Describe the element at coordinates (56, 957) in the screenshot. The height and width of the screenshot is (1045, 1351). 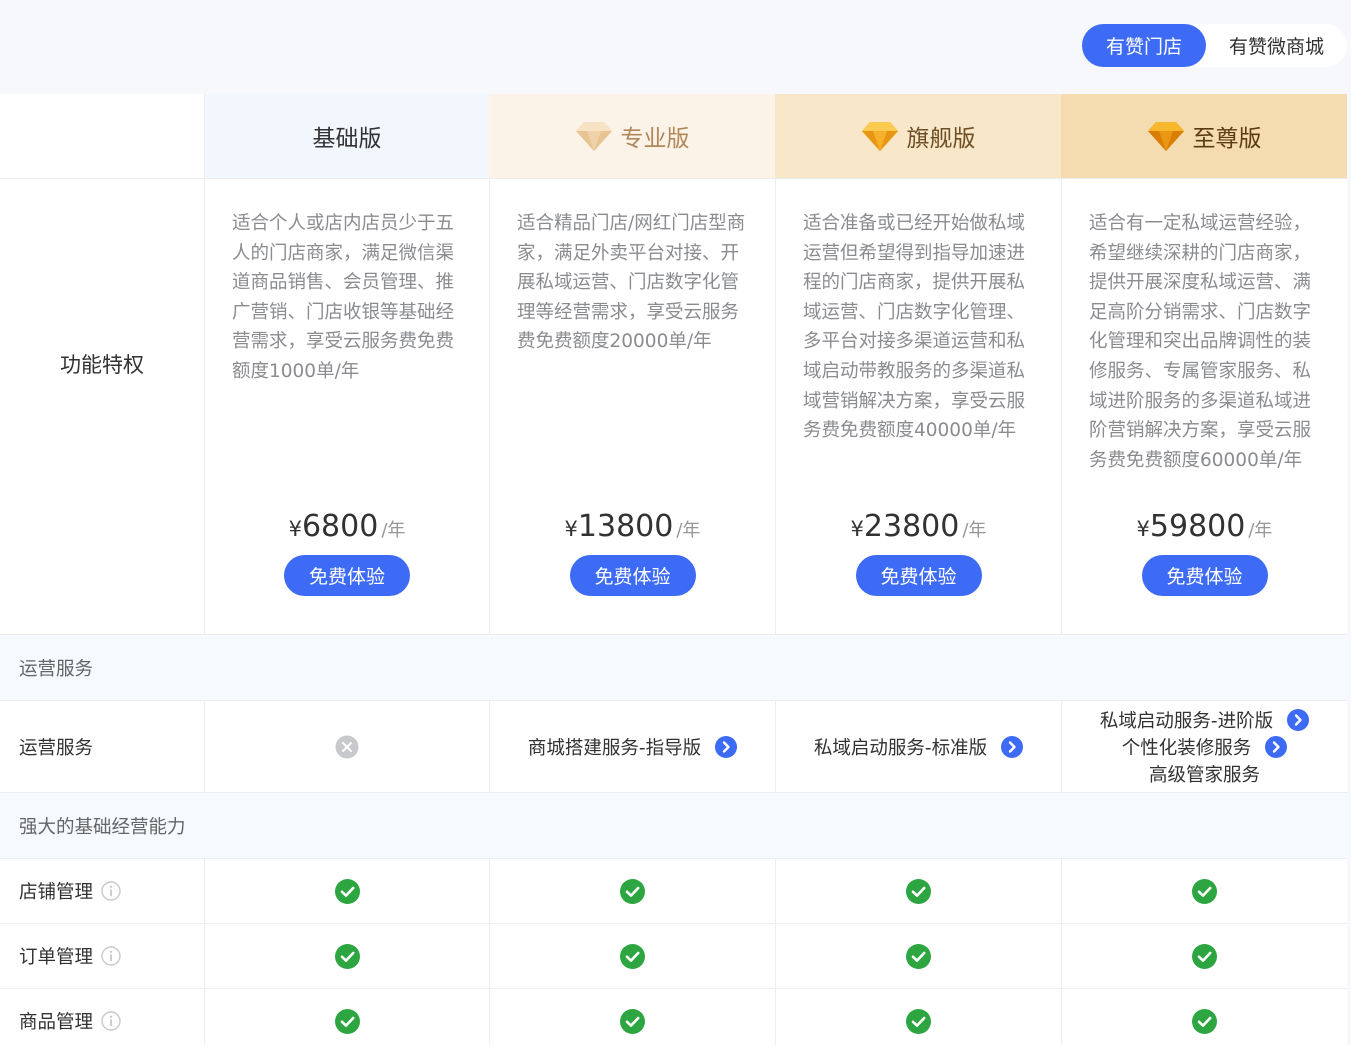
I see `row-label: 订单管理` at that location.